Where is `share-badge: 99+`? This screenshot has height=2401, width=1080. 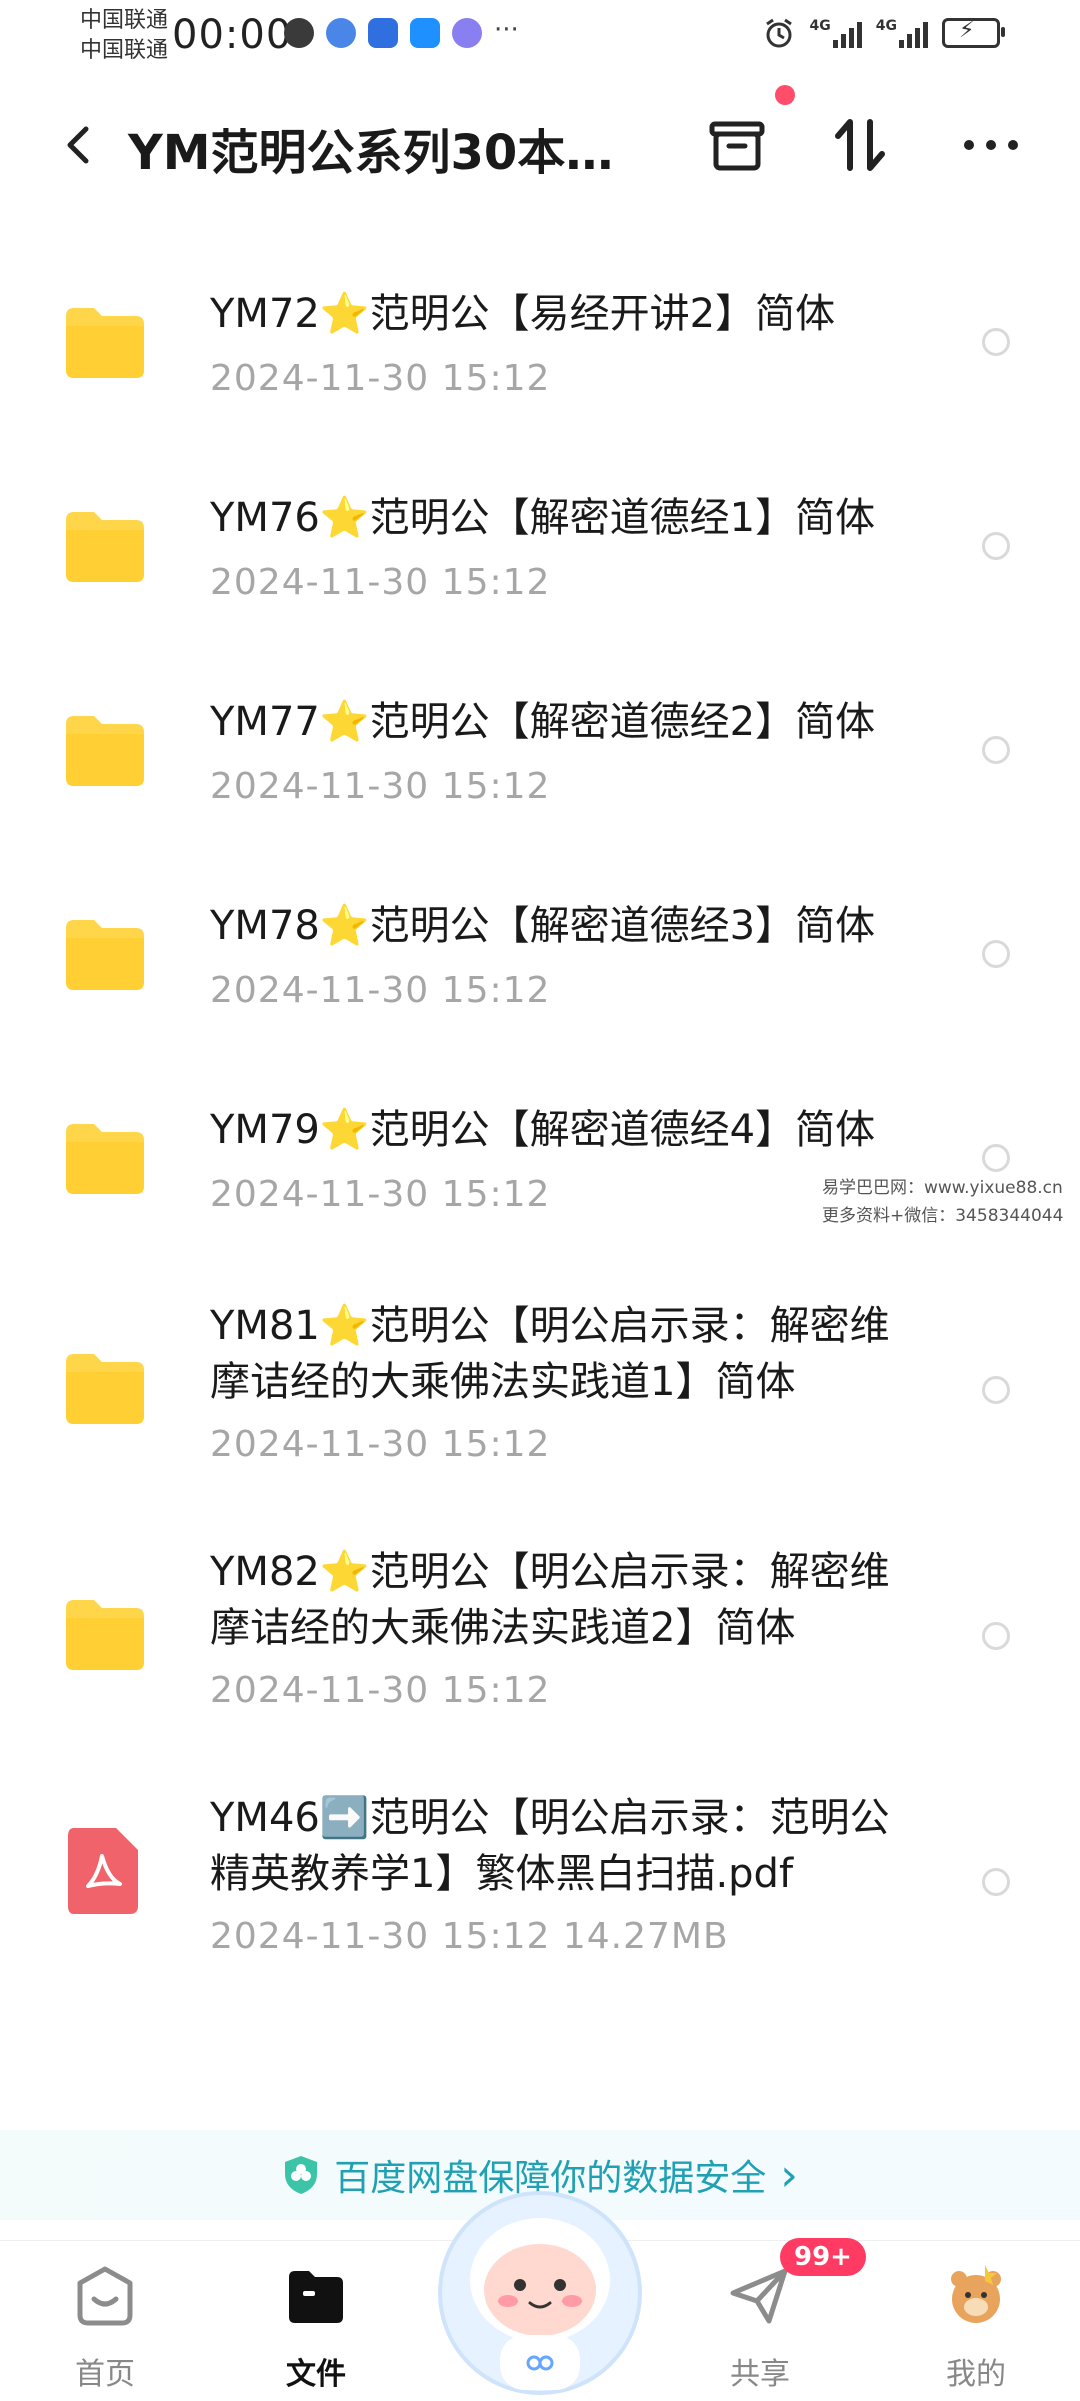
share-badge: 99+ is located at coordinates (823, 2257).